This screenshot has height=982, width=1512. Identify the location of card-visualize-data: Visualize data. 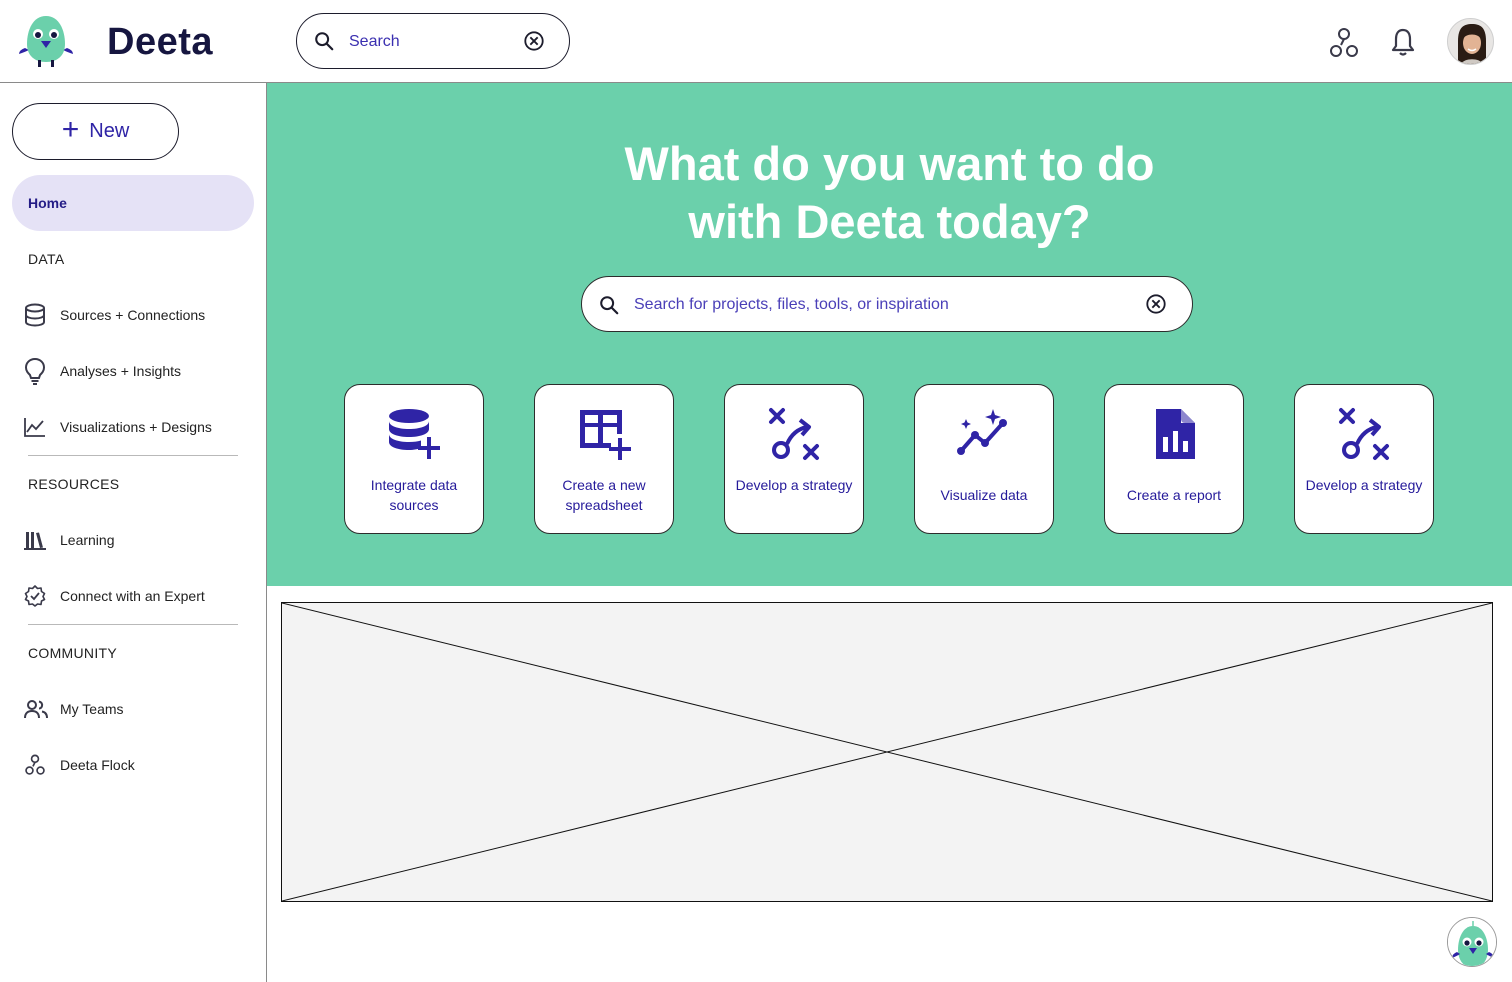
(984, 459).